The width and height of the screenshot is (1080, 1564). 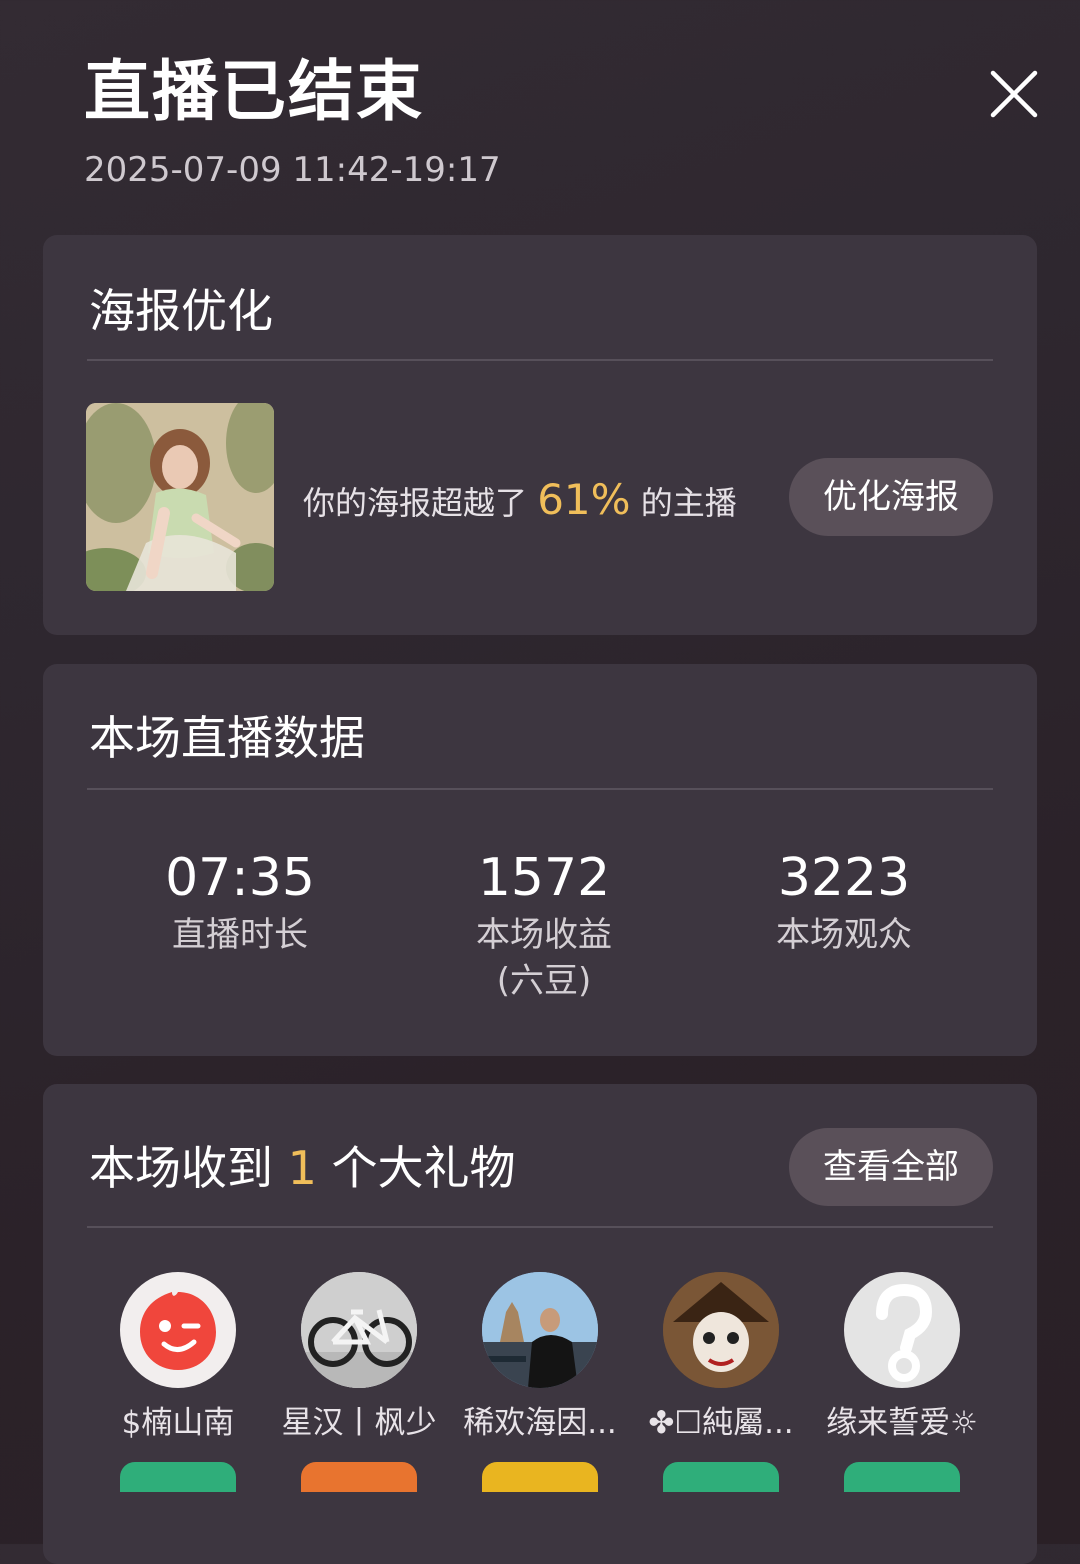 I want to click on live-time-range: 2025-07-09 11:42-19:17, so click(x=292, y=170).